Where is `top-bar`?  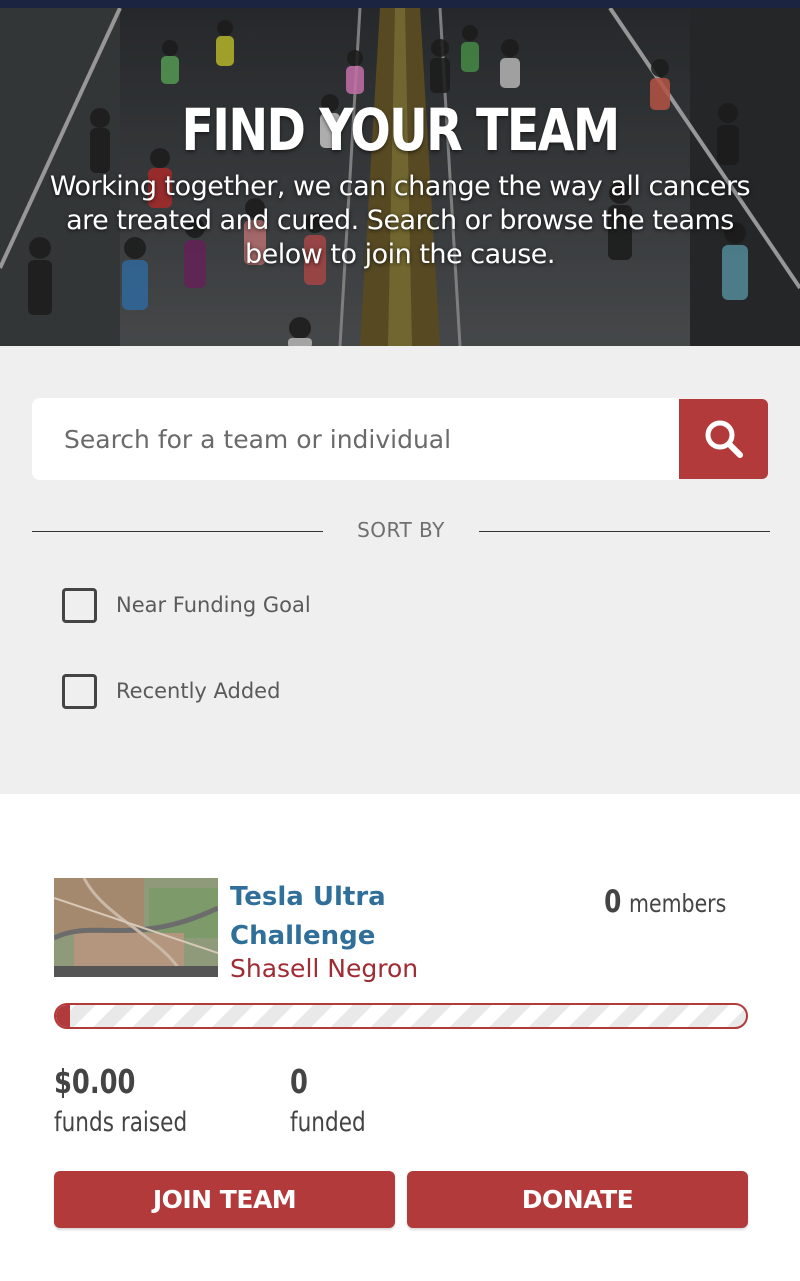
top-bar is located at coordinates (400, 4).